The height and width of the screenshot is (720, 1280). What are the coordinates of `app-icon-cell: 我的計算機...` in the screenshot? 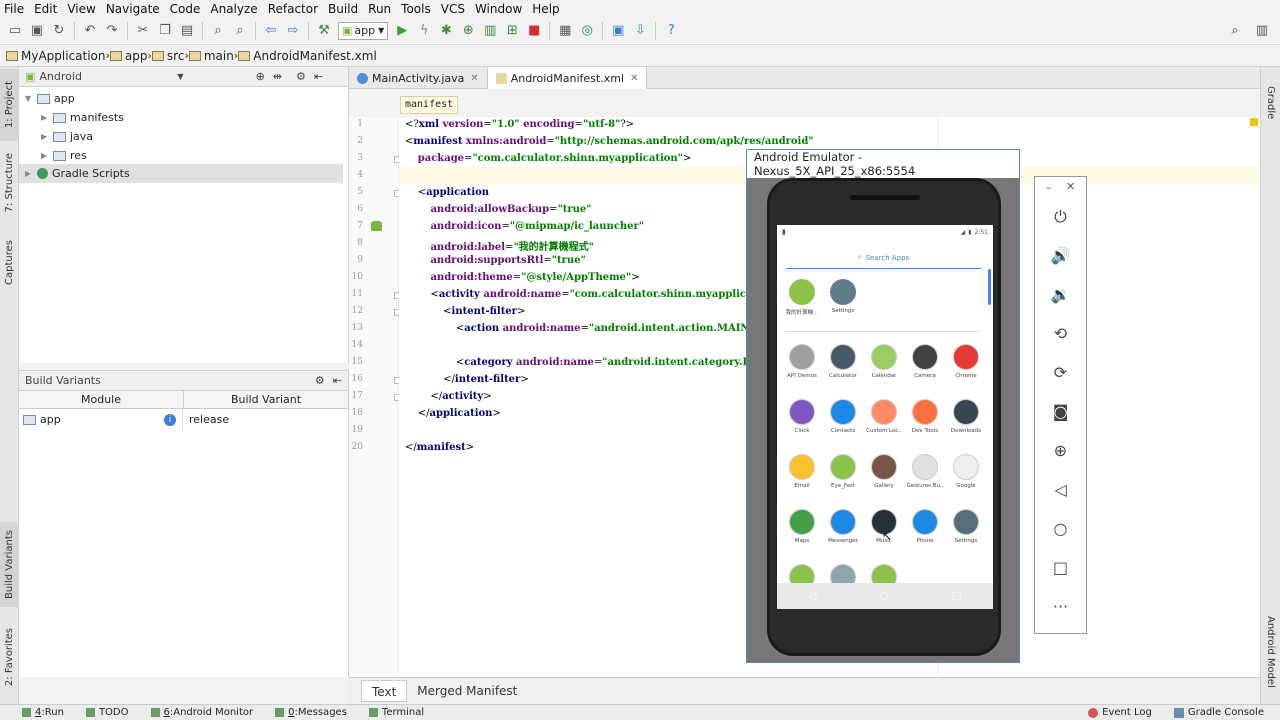 It's located at (802, 297).